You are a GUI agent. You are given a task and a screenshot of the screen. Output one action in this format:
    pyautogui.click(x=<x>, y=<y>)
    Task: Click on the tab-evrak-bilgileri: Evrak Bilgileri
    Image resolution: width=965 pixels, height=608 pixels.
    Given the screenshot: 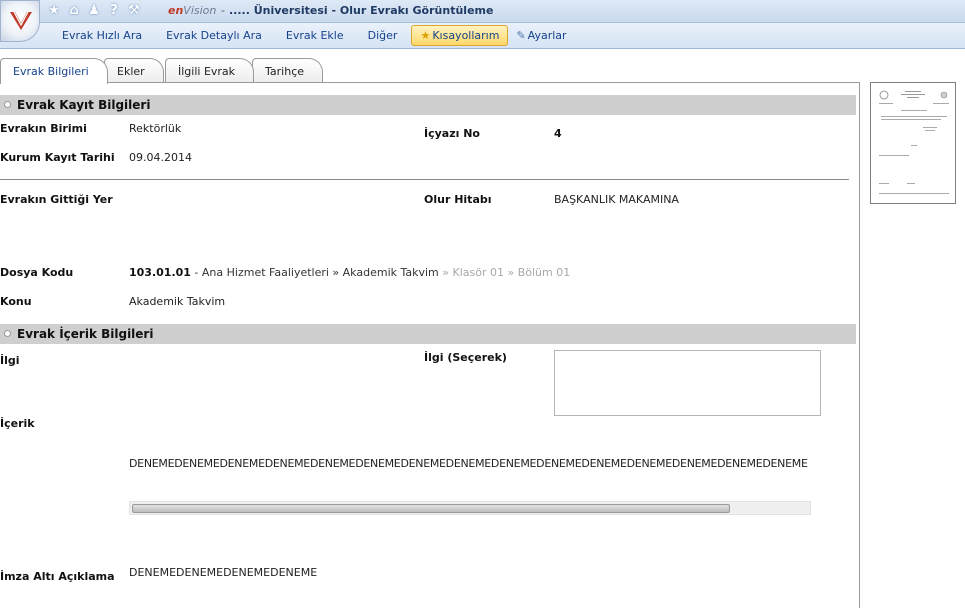 What is the action you would take?
    pyautogui.click(x=54, y=71)
    